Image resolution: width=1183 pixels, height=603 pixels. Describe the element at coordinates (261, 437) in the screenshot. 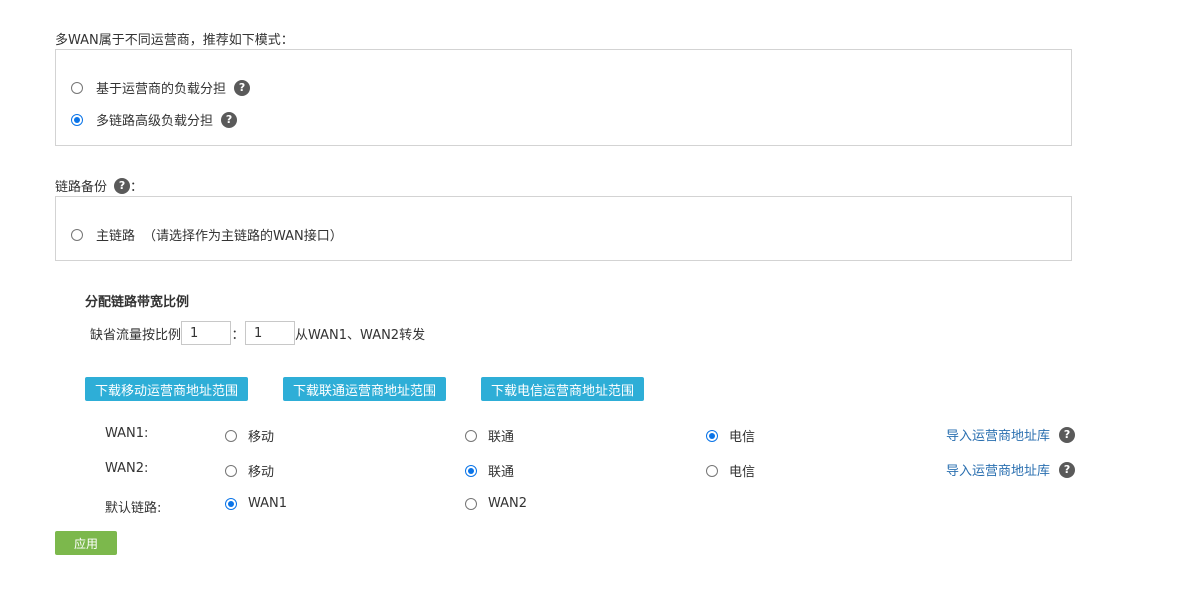

I see `wan1-mobile-label: 移动` at that location.